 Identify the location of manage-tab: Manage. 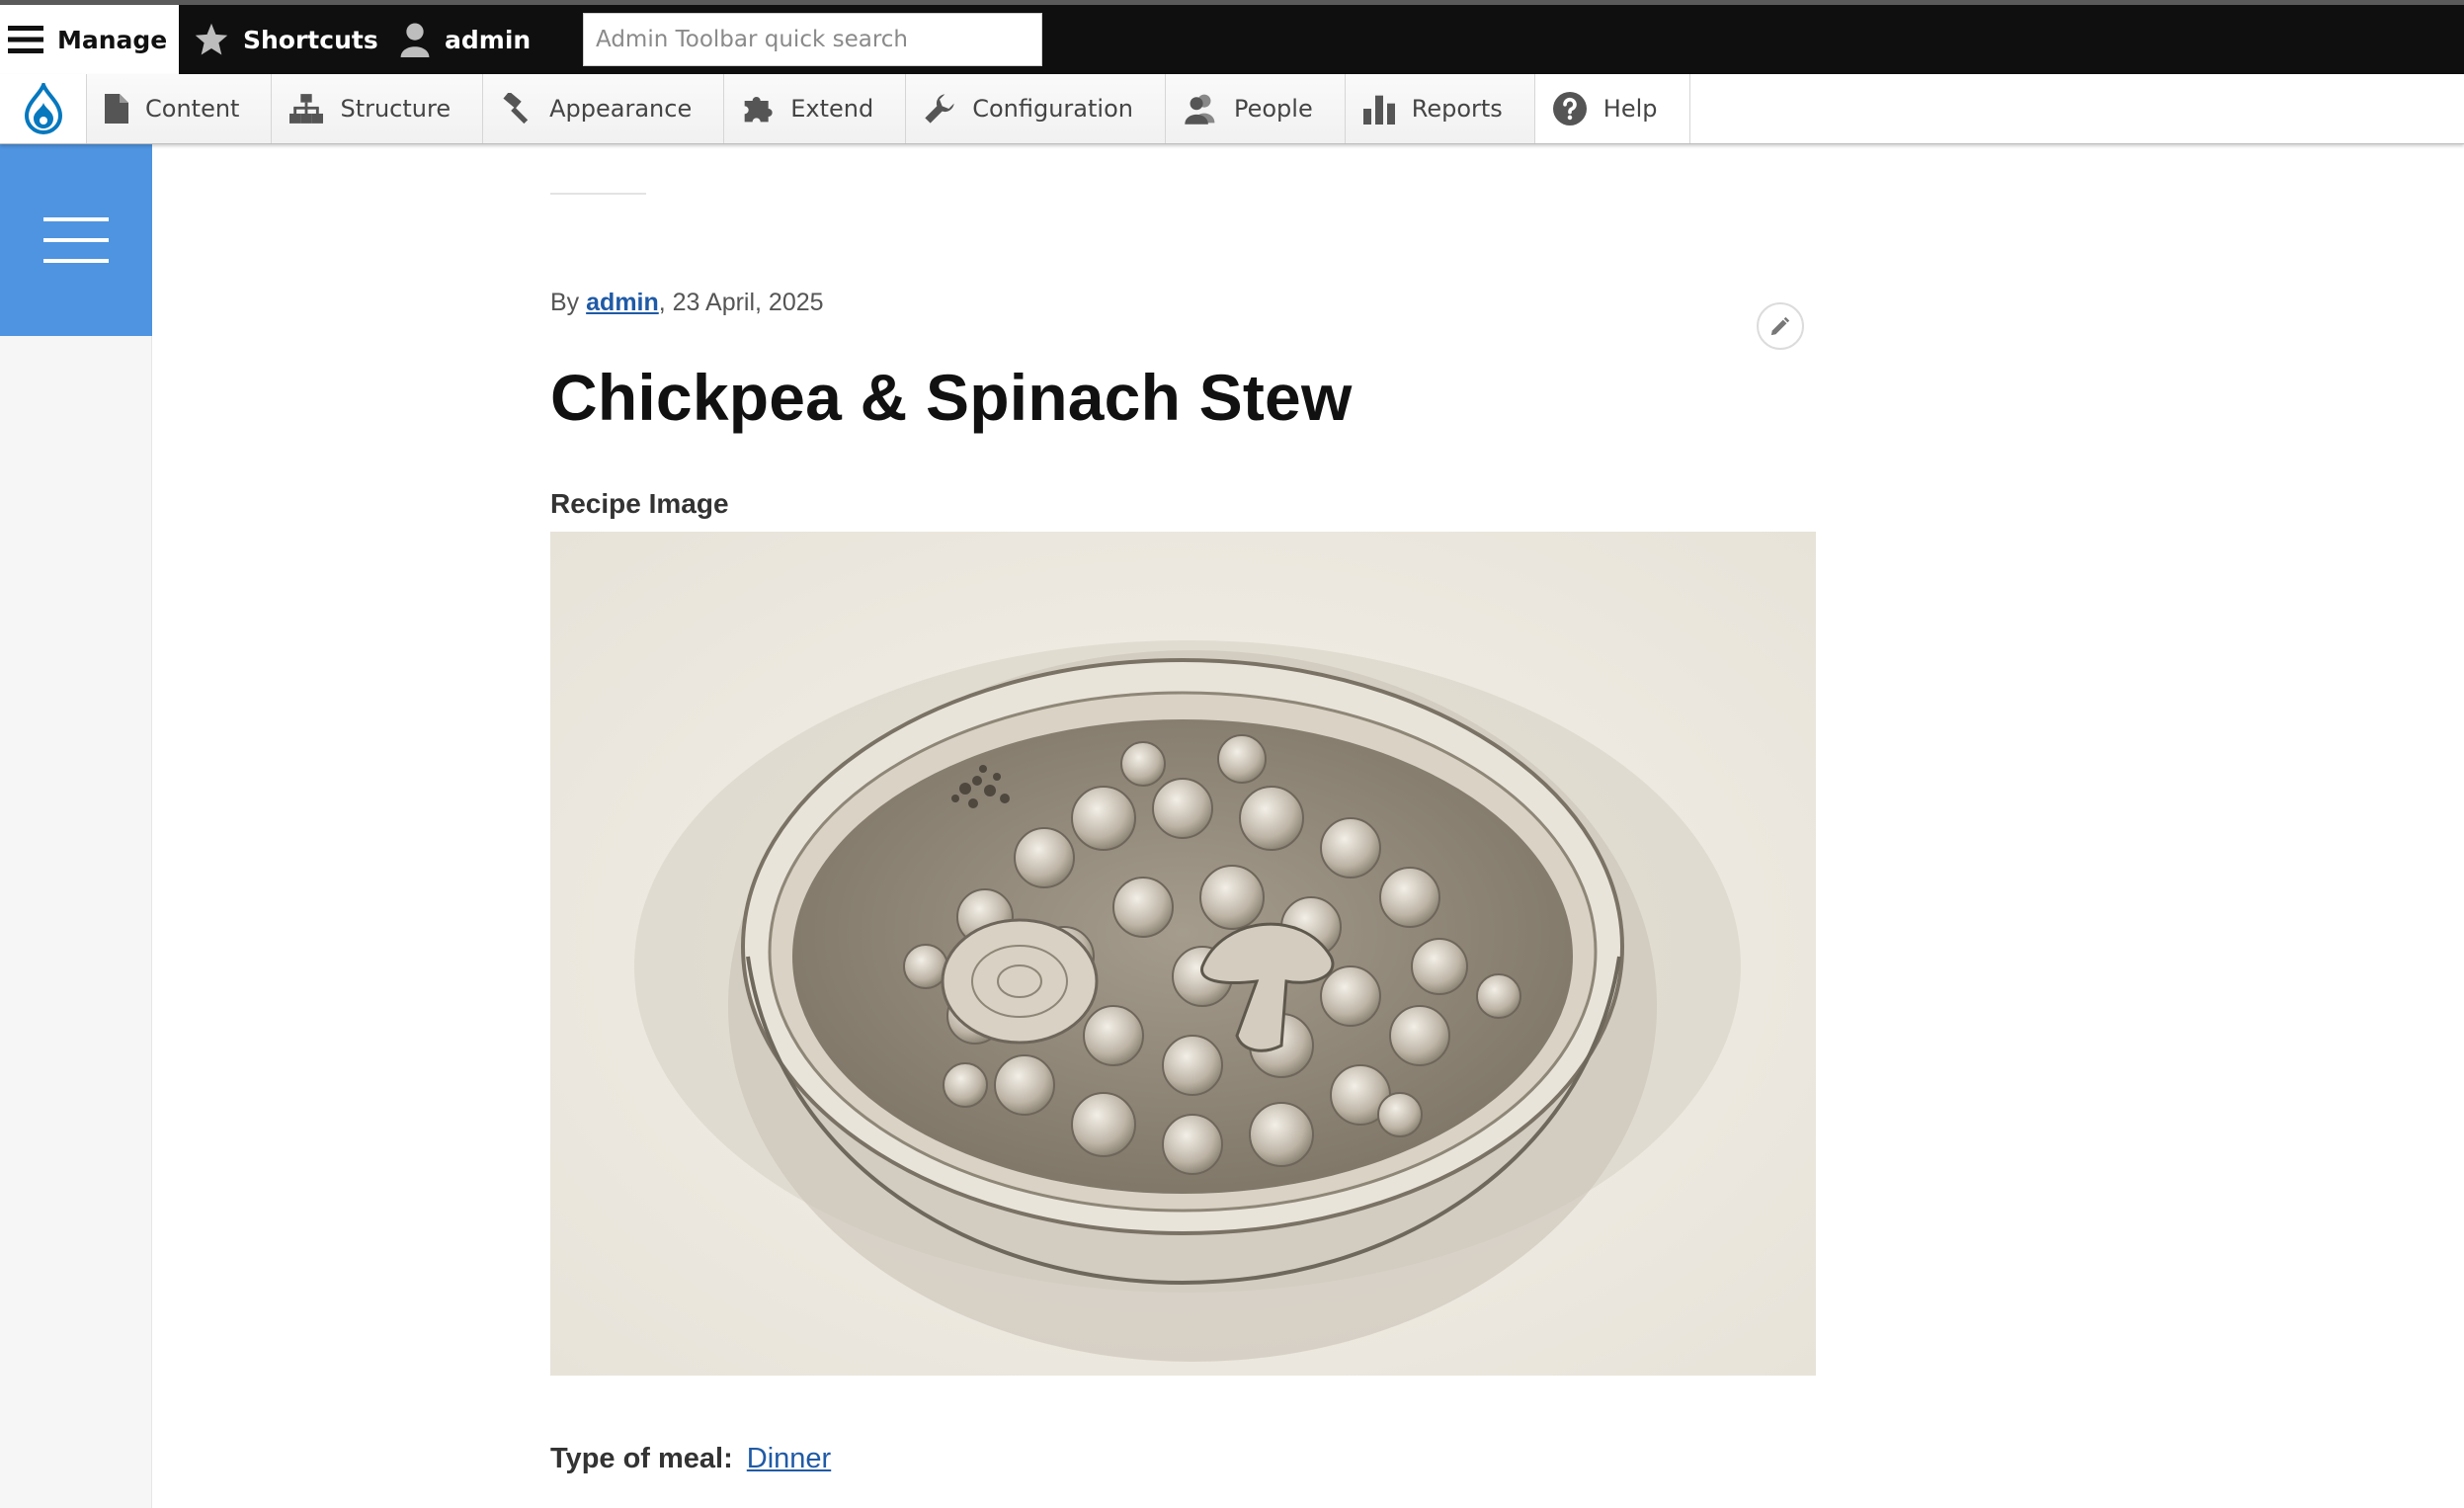
(89, 39).